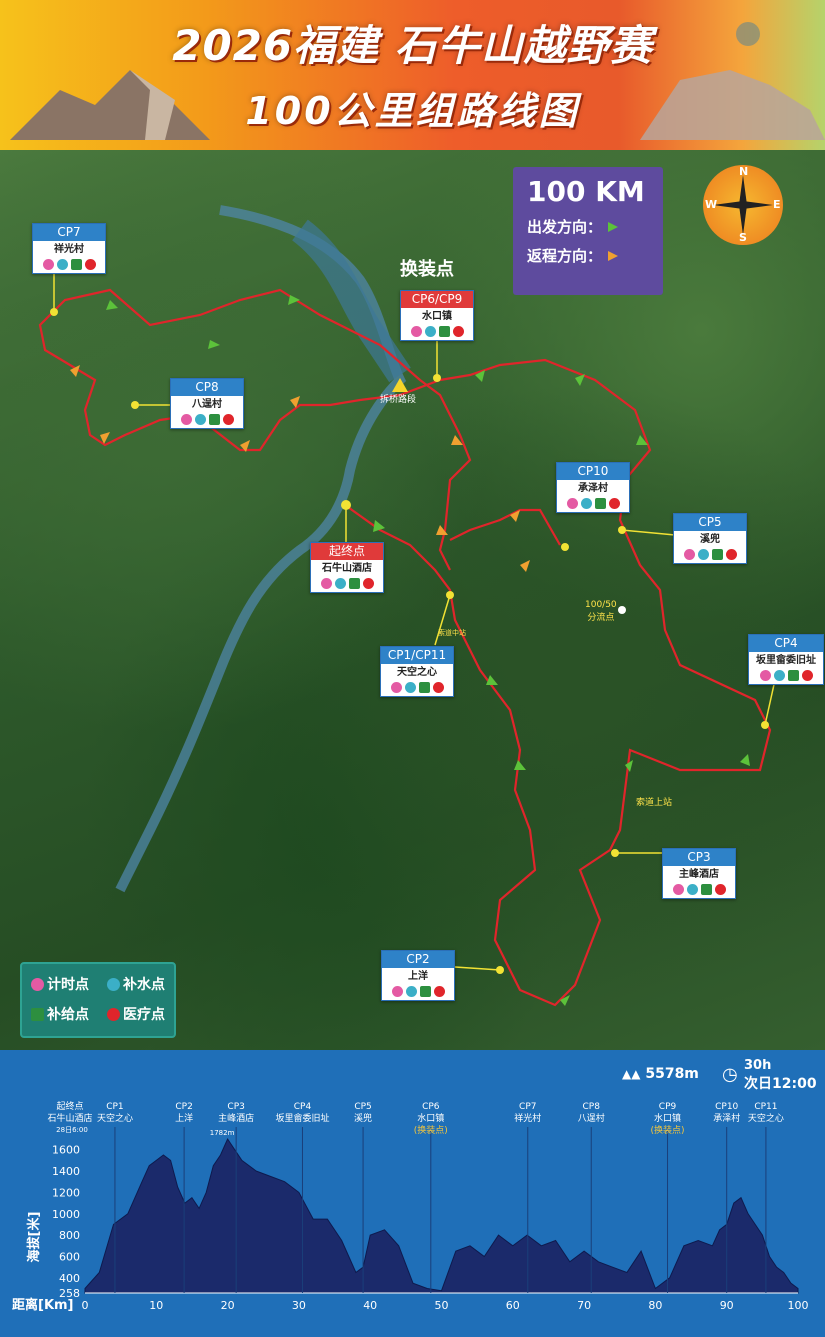 The width and height of the screenshot is (825, 1337). I want to click on y-tick-label: 400, so click(69, 1278).